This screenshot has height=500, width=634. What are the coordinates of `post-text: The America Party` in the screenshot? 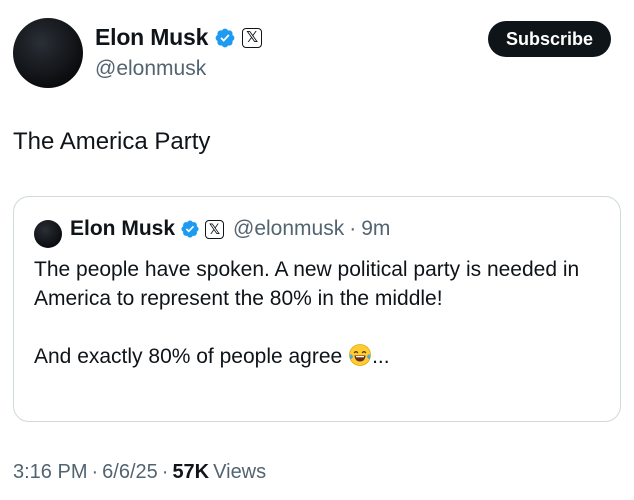 It's located at (112, 141).